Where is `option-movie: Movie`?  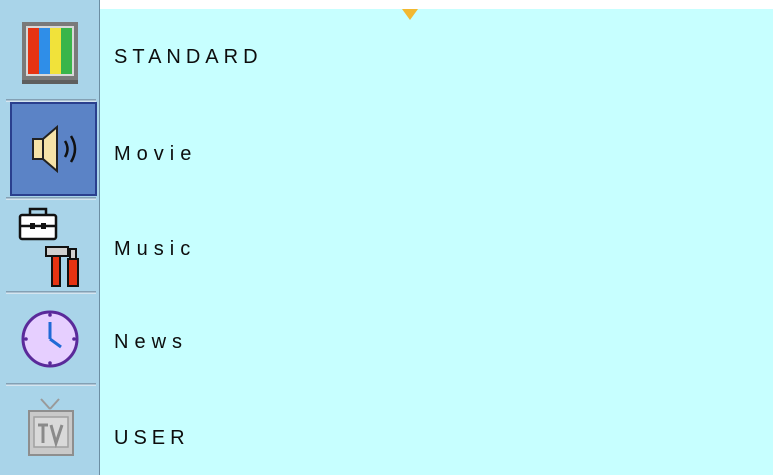 option-movie: Movie is located at coordinates (155, 154).